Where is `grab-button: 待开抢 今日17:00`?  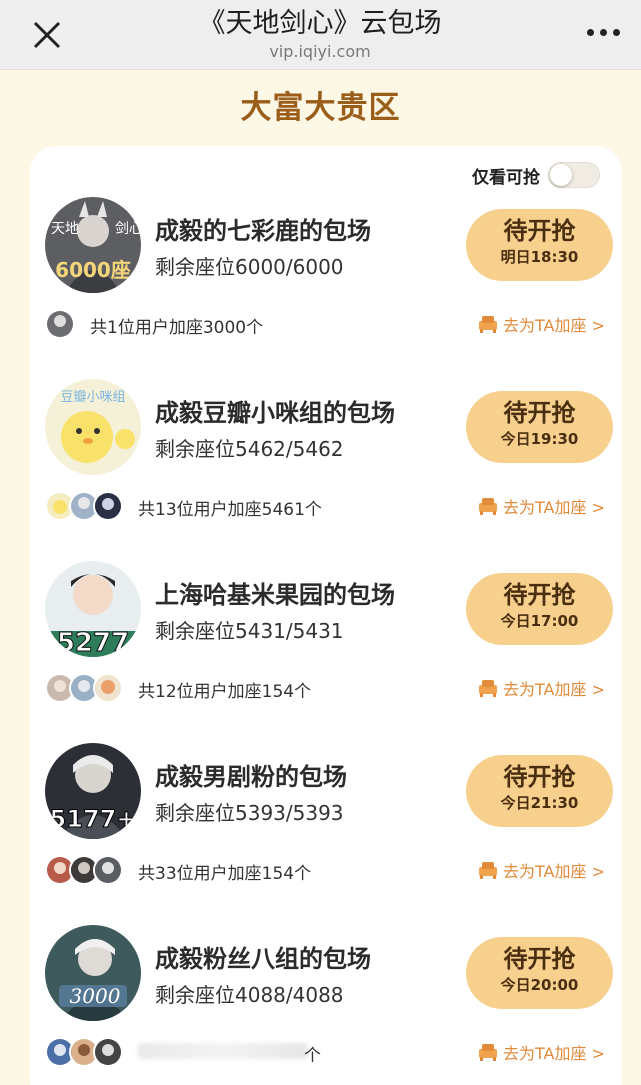
grab-button: 待开抢 今日17:00 is located at coordinates (539, 609).